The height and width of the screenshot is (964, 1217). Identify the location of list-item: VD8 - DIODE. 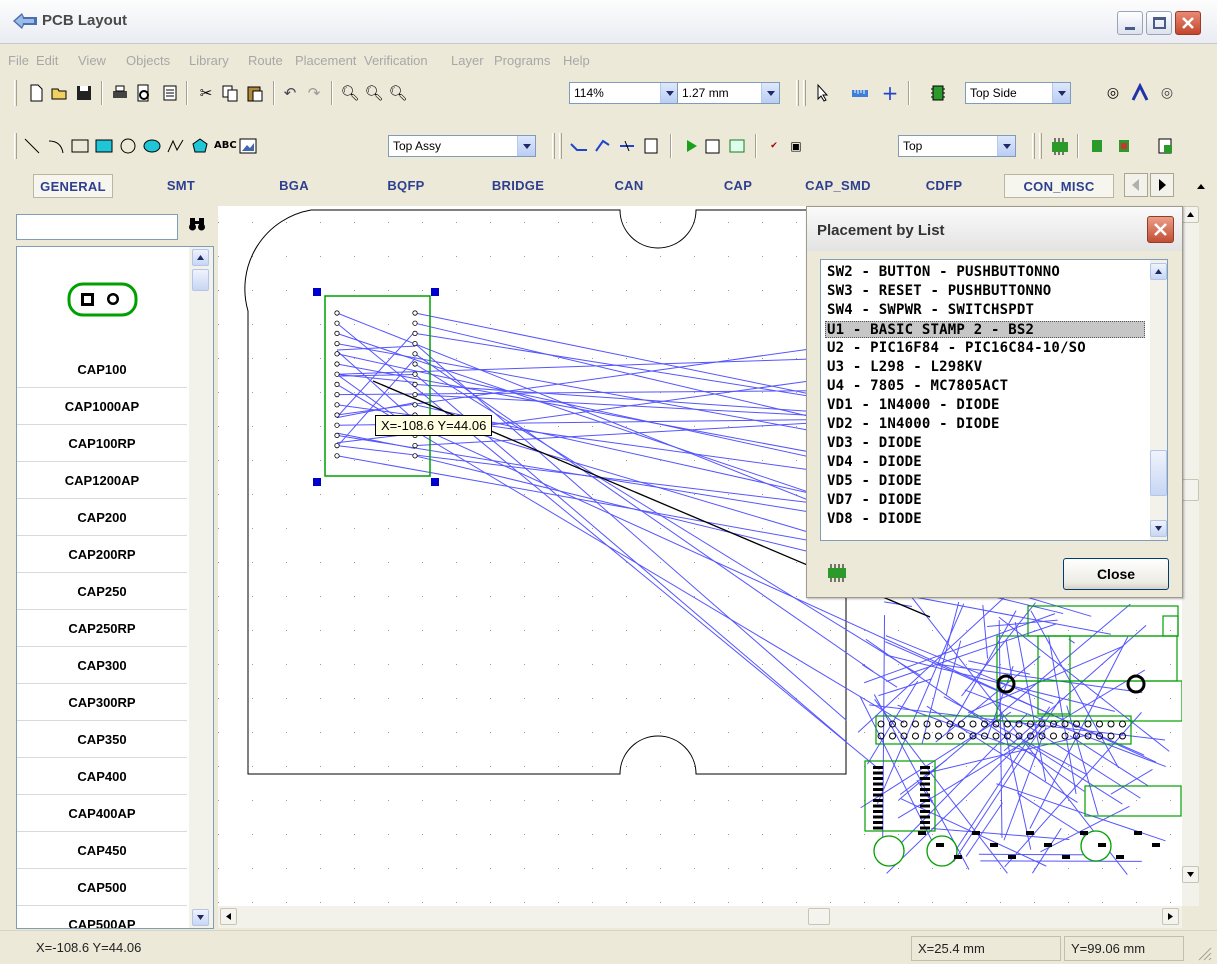
(987, 519).